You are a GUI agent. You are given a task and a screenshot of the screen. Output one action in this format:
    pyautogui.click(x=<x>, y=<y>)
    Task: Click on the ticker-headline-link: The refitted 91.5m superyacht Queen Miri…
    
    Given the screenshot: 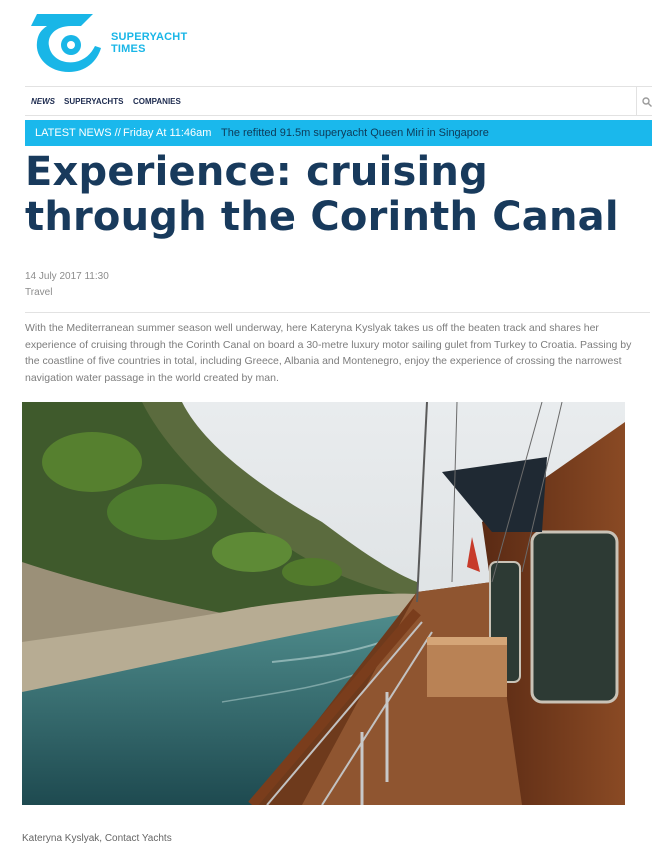 What is the action you would take?
    pyautogui.click(x=355, y=133)
    